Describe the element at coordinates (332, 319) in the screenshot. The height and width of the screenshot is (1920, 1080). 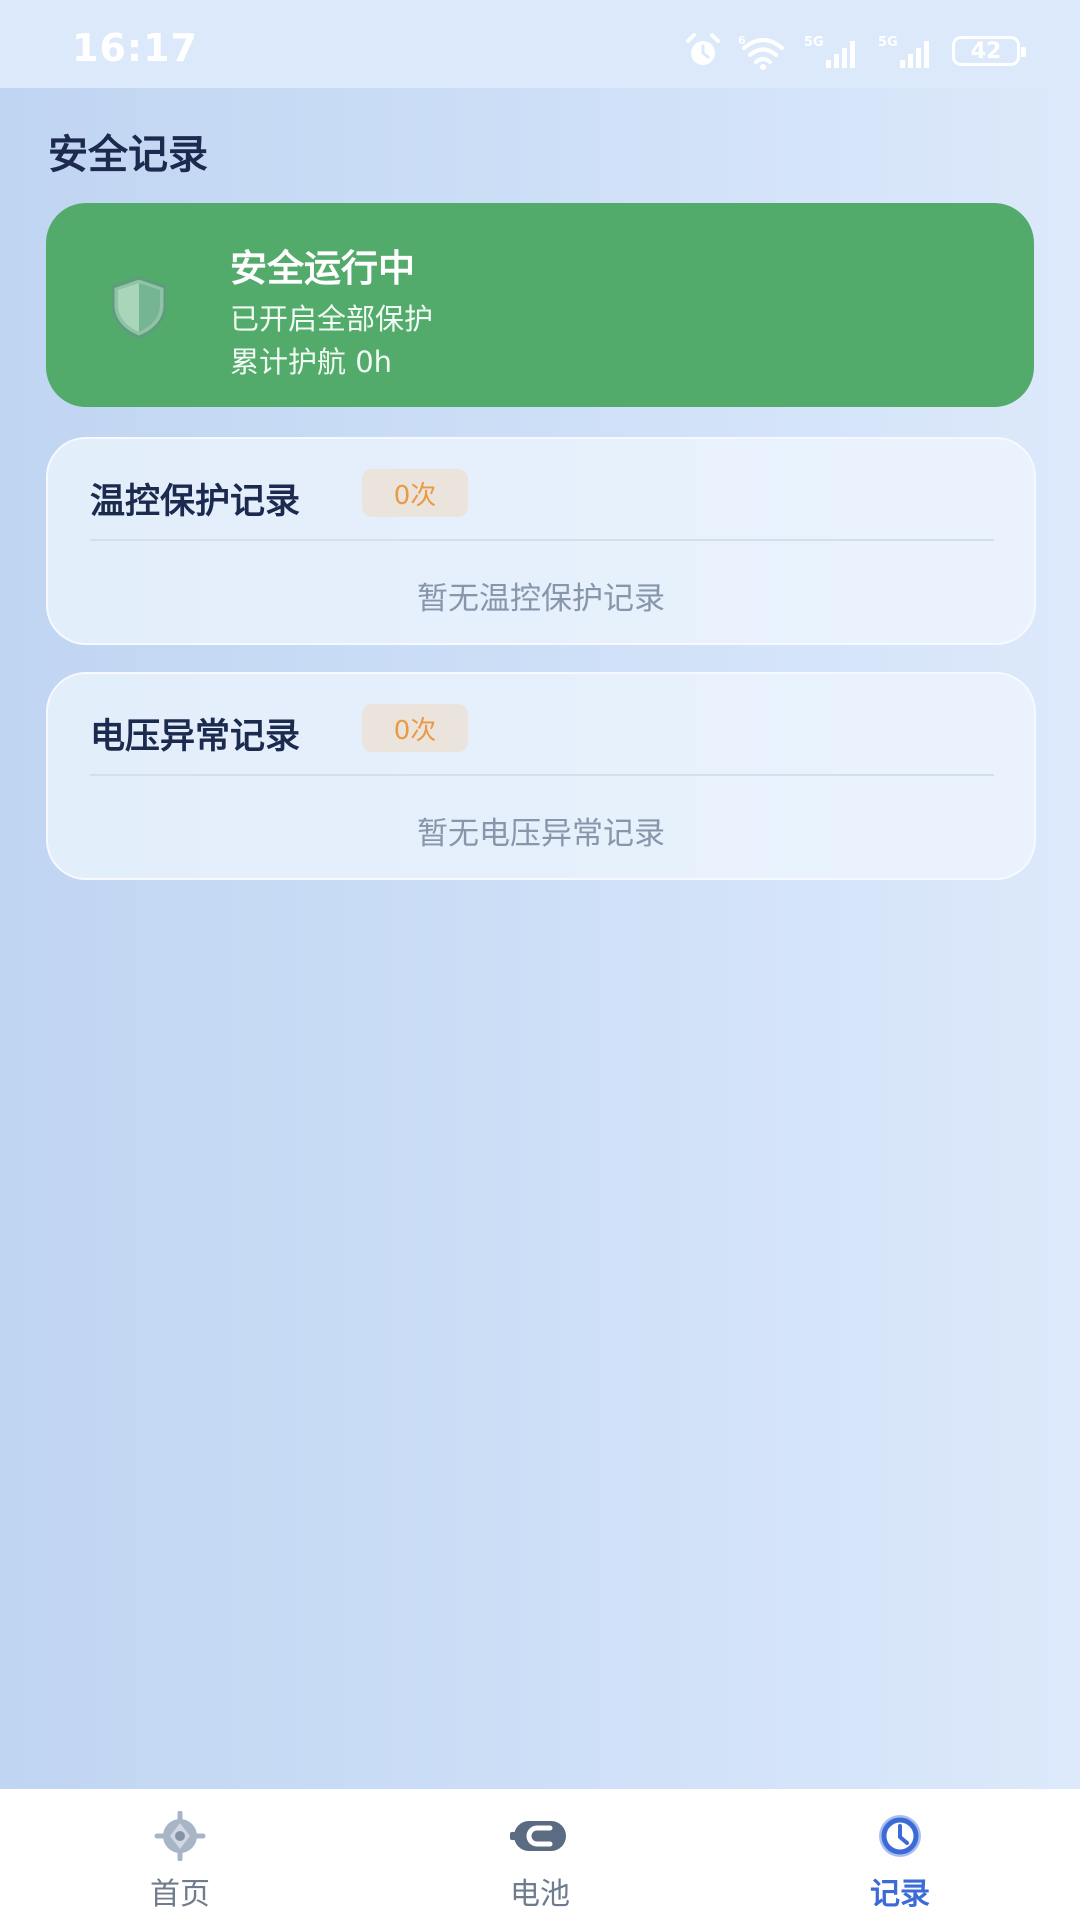
I see `protection-status-text: 已开启全部保护` at that location.